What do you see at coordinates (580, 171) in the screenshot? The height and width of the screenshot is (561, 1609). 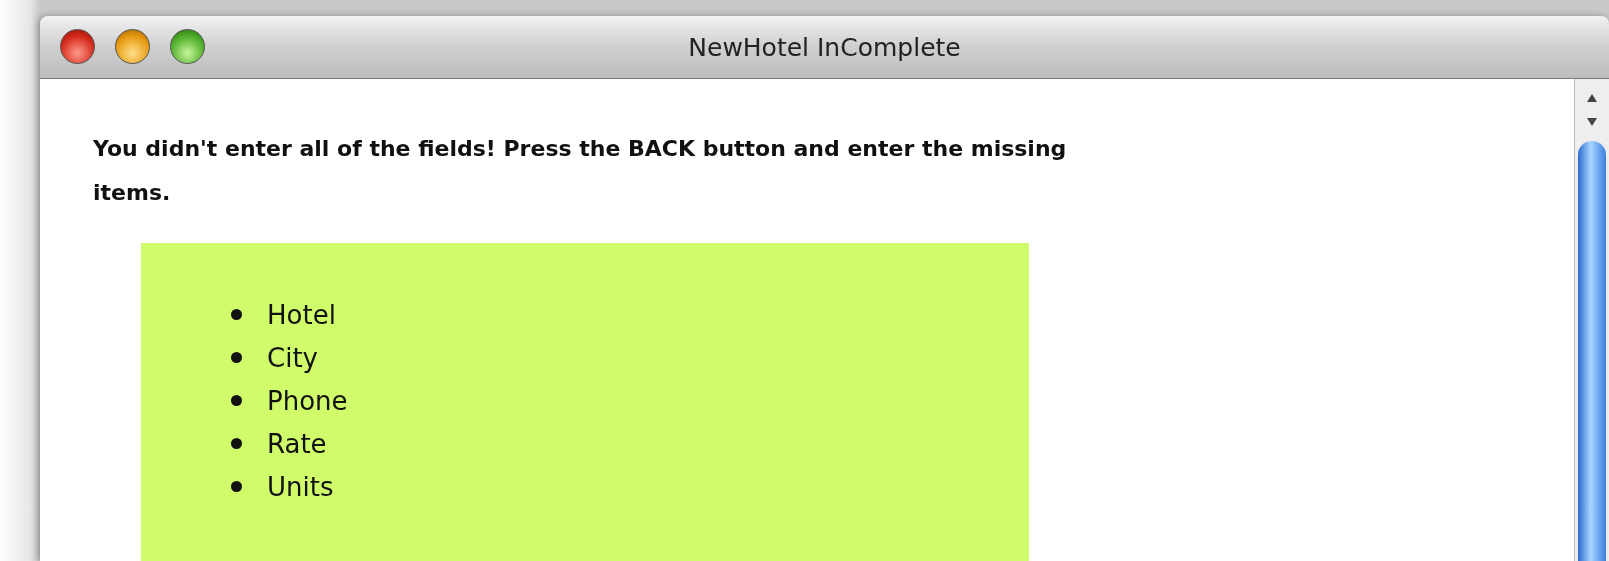 I see `error-message: You didn't enter all of the fields! Press the BACK button and enter the missing items.` at bounding box center [580, 171].